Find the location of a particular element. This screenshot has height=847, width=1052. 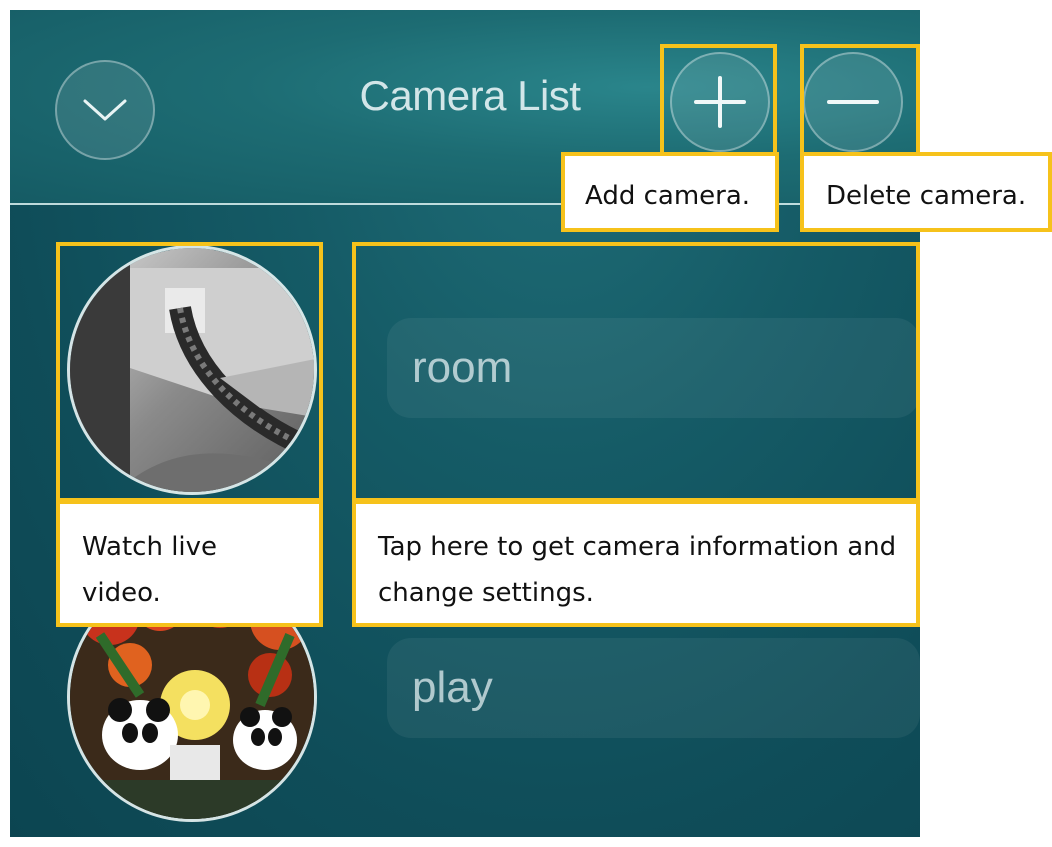

delete-camera-highlight is located at coordinates (860, 100).